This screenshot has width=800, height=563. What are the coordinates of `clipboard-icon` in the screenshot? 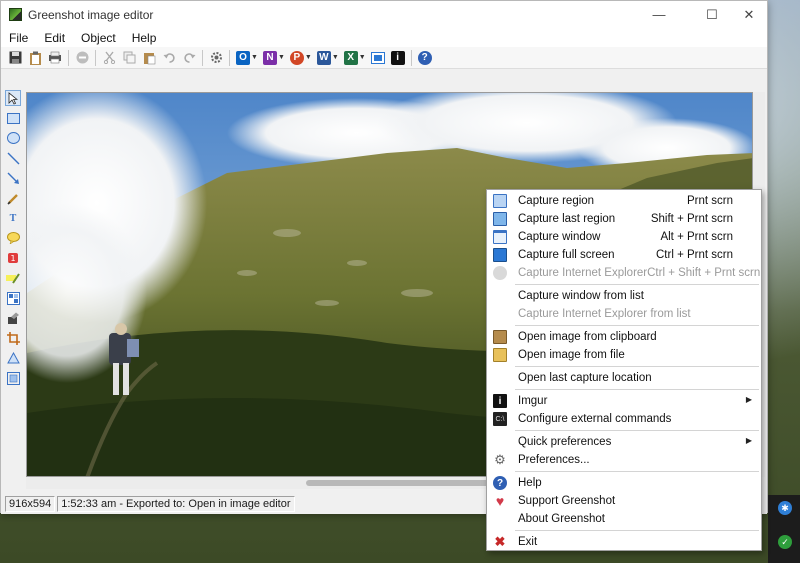 It's located at (35, 58).